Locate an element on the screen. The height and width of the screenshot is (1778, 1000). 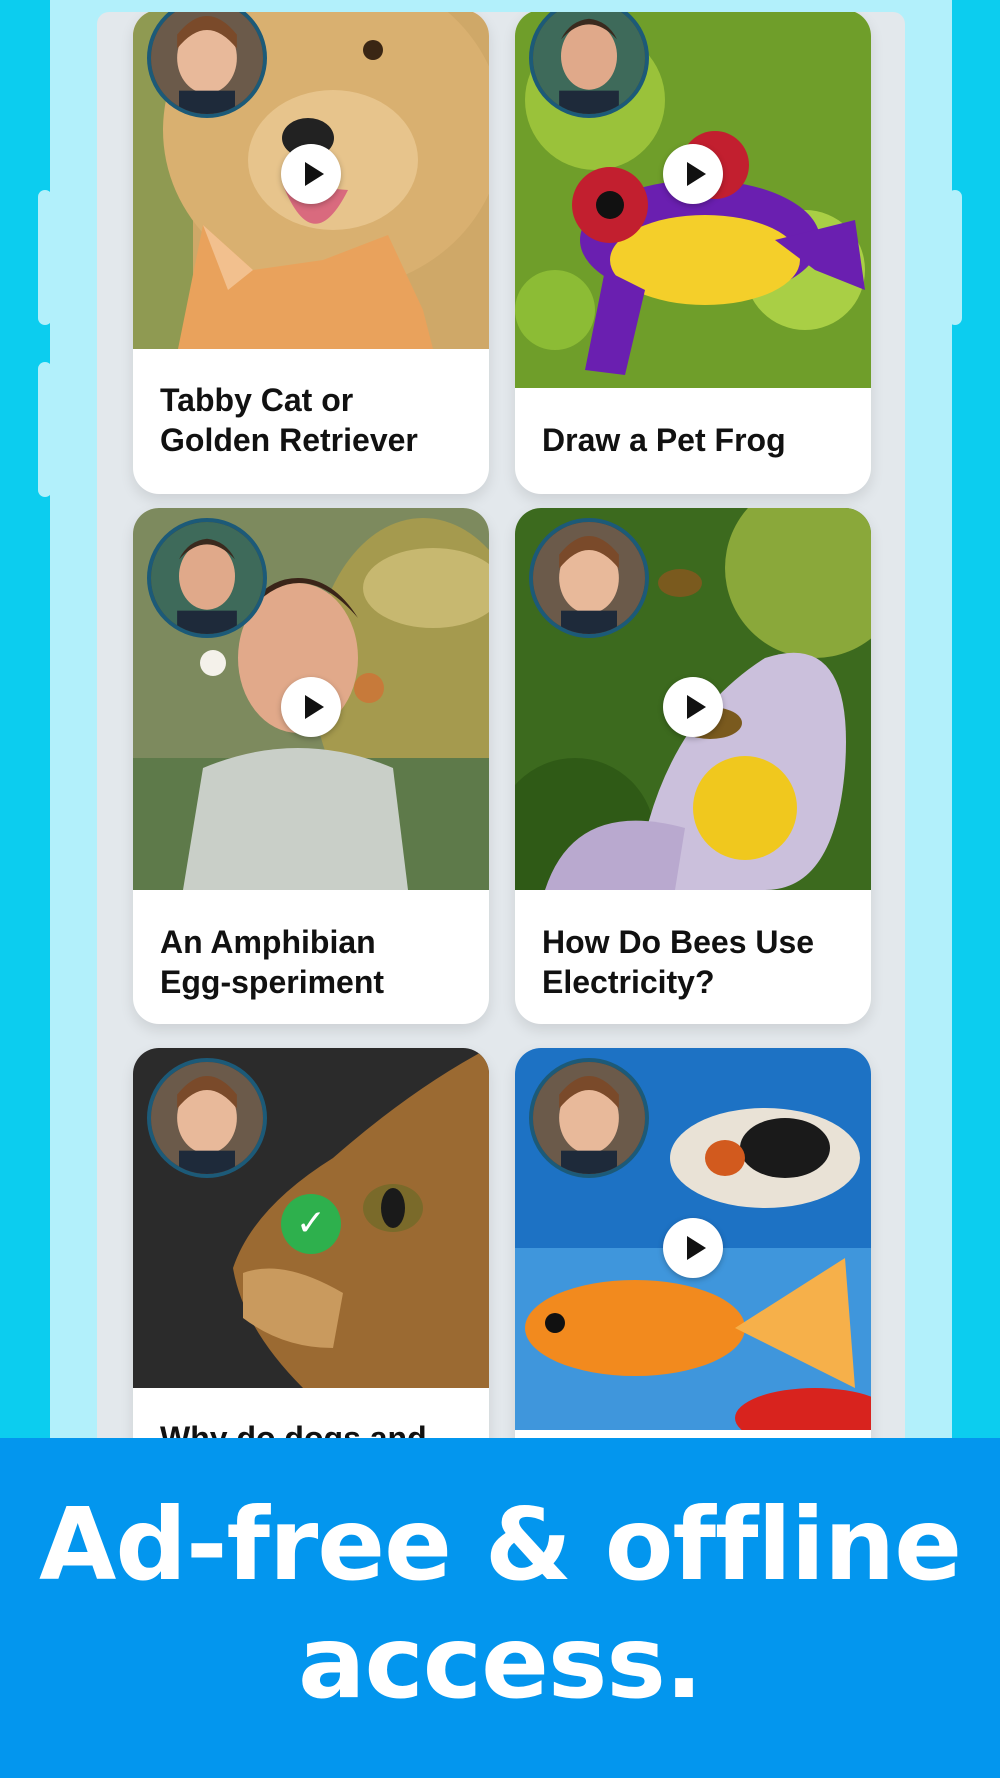
video-title: Tabby Cat or Golden Retriever is located at coordinates (289, 420).